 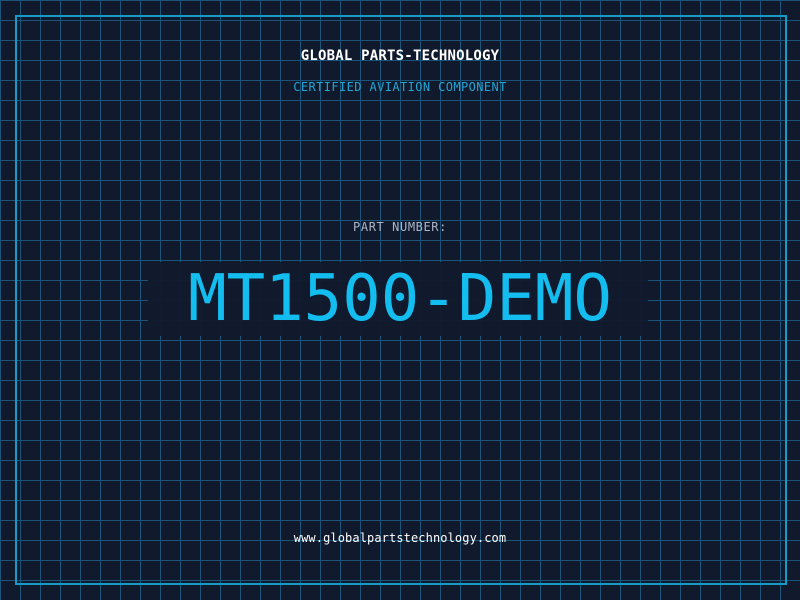 I want to click on part-number-value: MT1500-DEMO, so click(x=400, y=299).